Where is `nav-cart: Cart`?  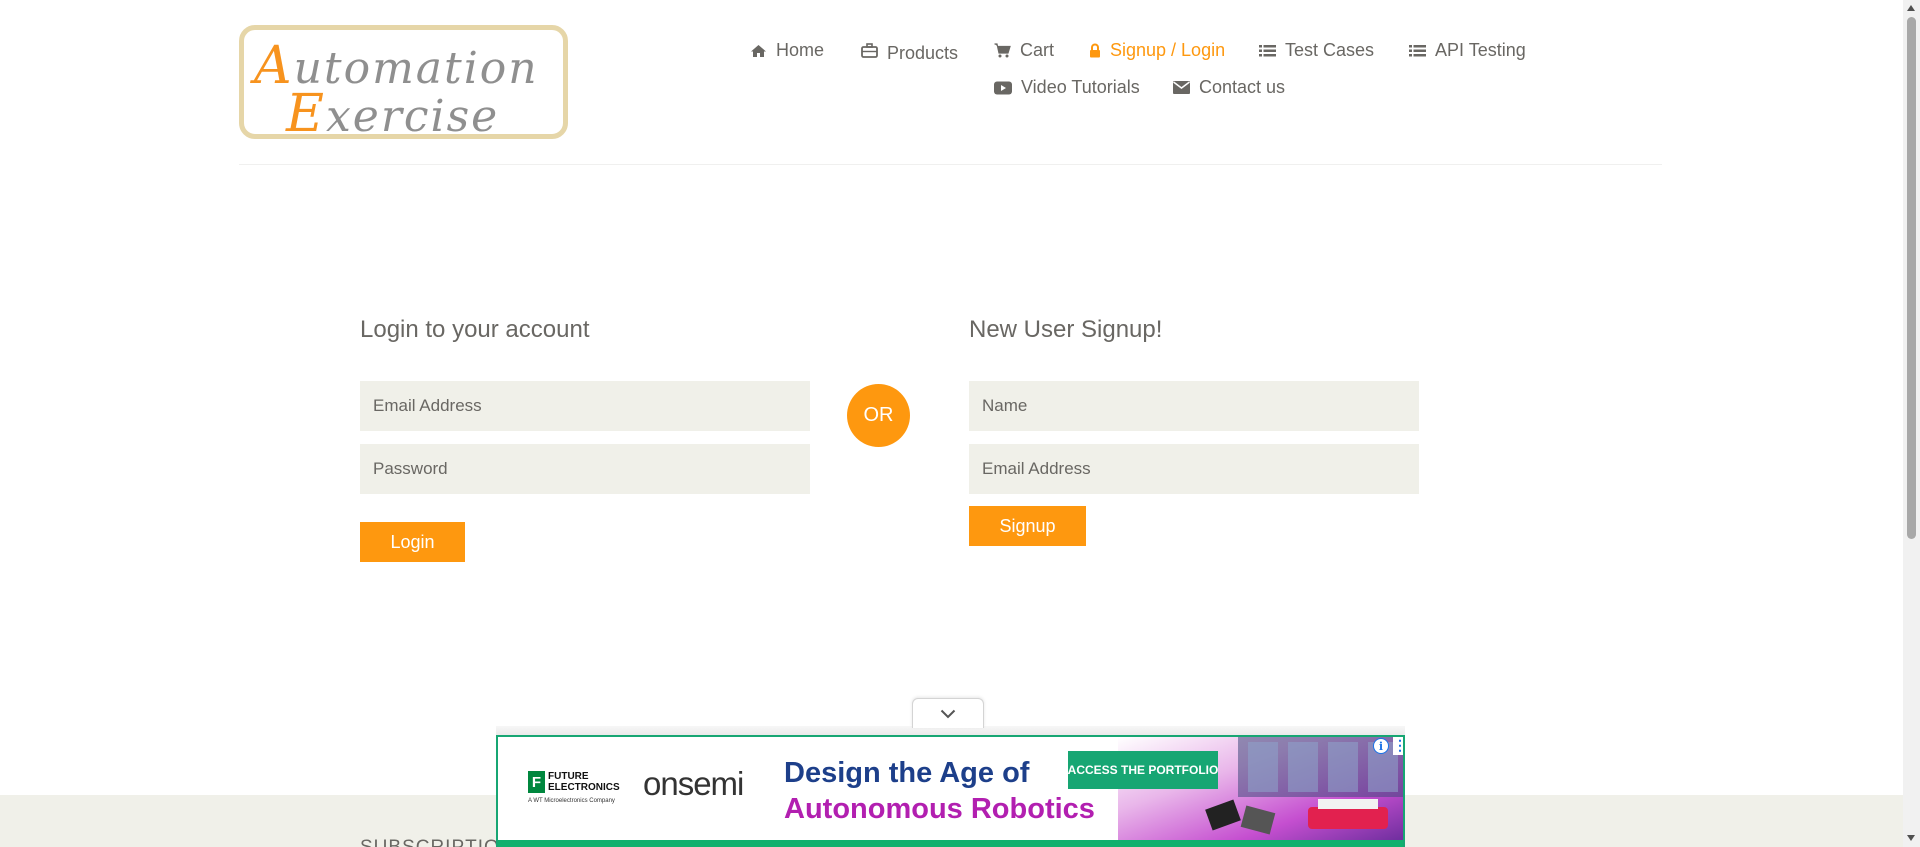
nav-cart: Cart is located at coordinates (1024, 50).